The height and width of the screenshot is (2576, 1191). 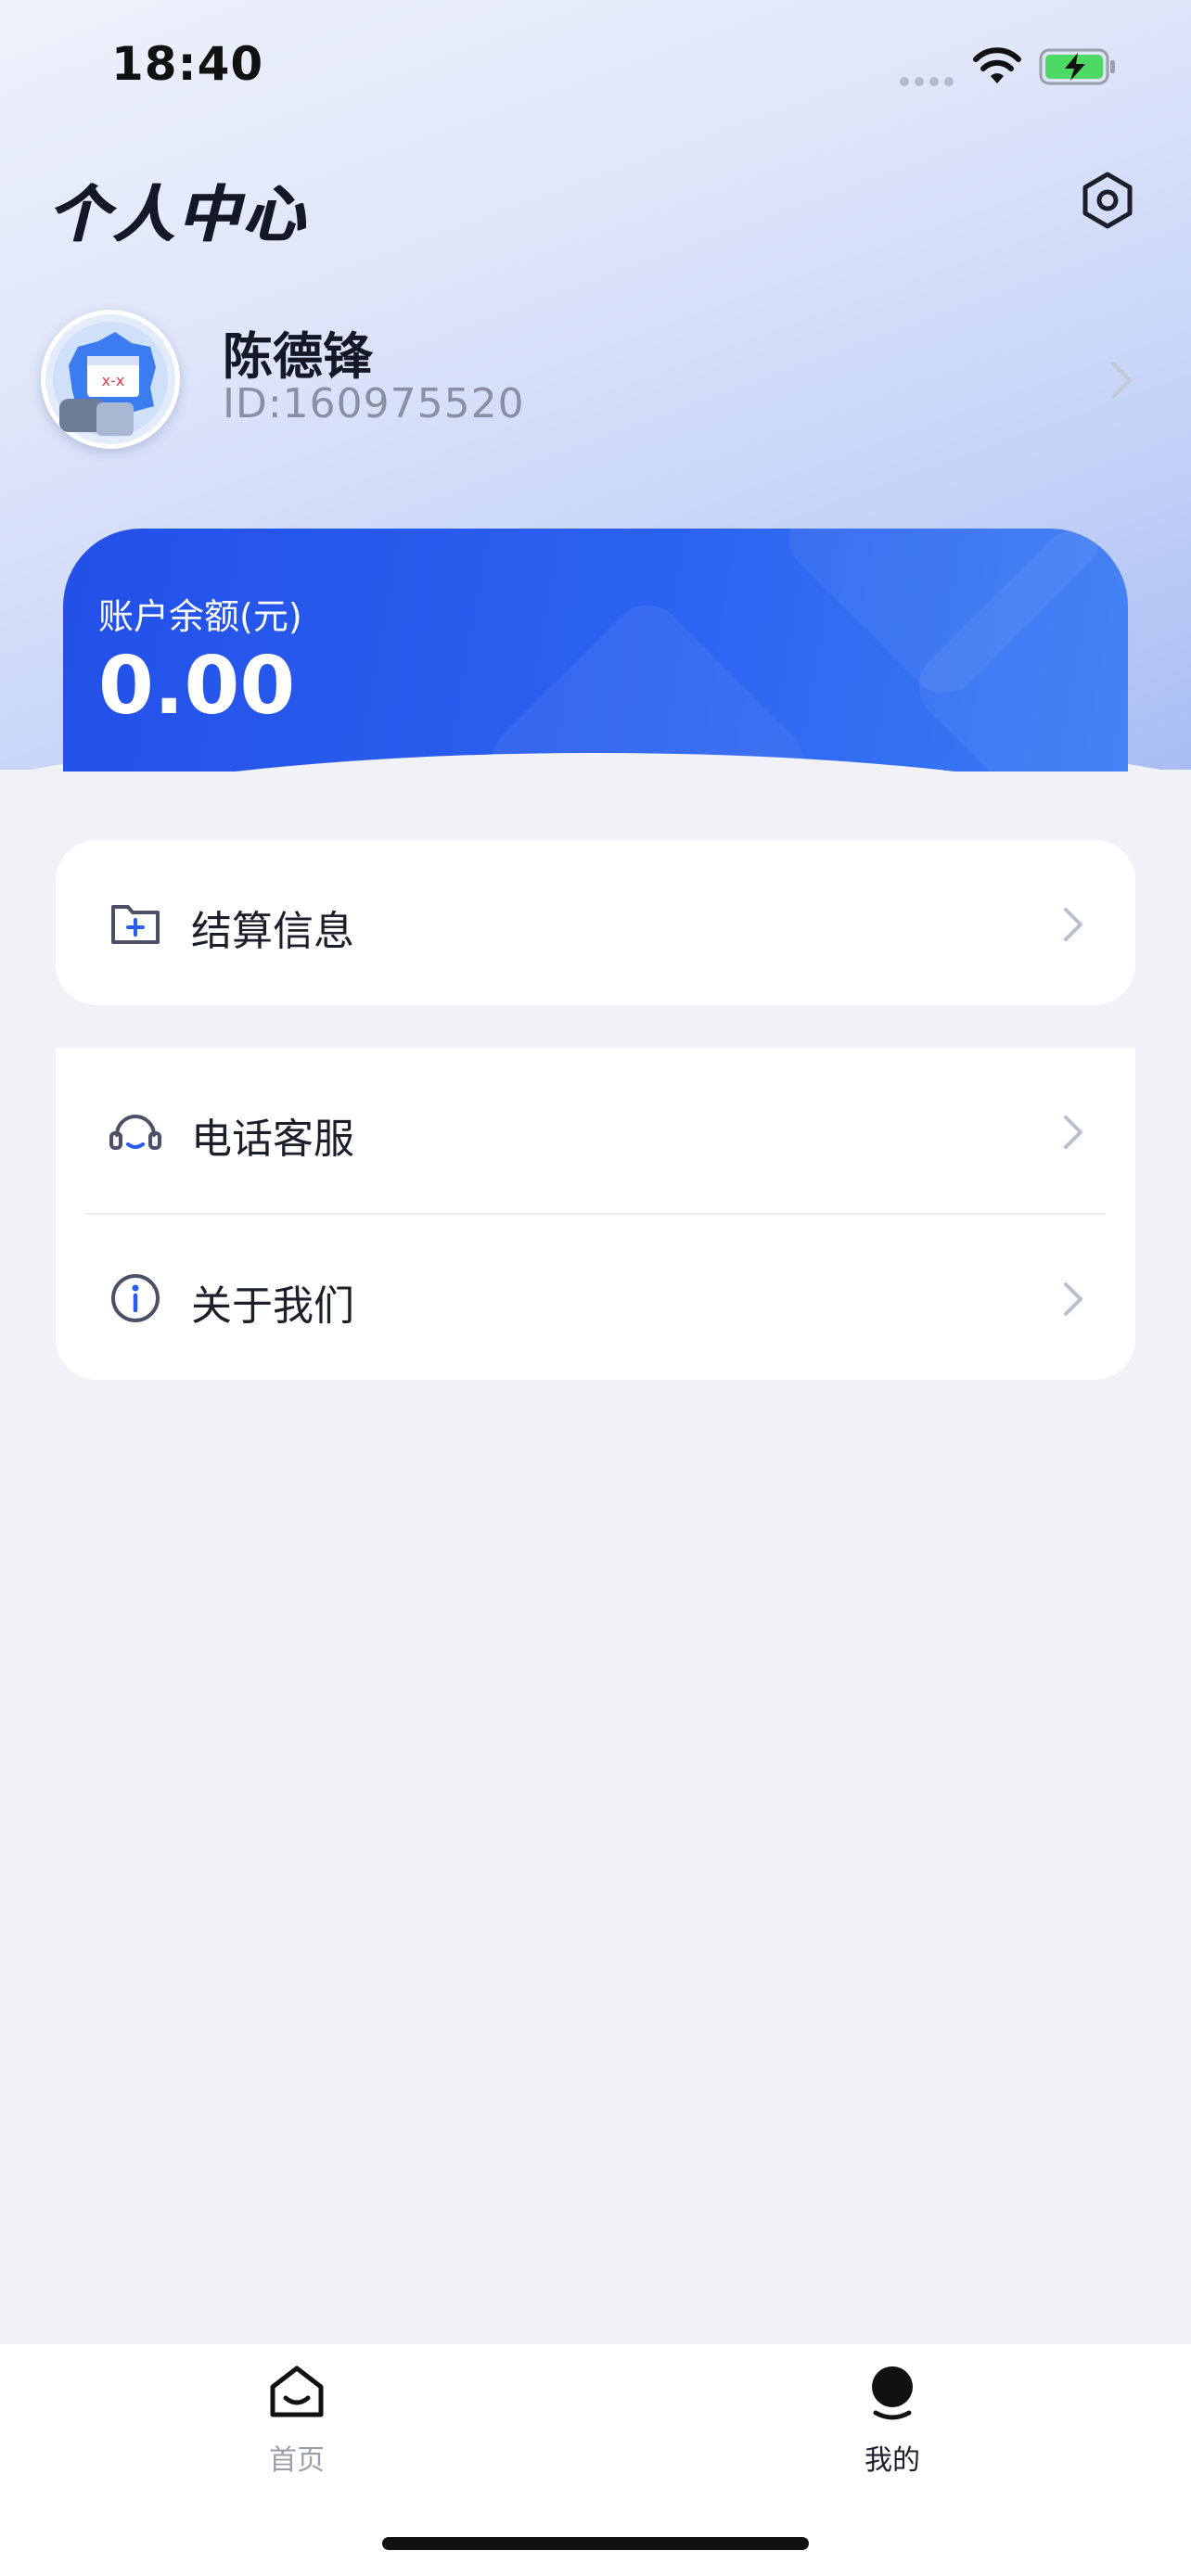 I want to click on profile-row: x-x 陈德锋 ID:160975520, so click(x=597, y=380).